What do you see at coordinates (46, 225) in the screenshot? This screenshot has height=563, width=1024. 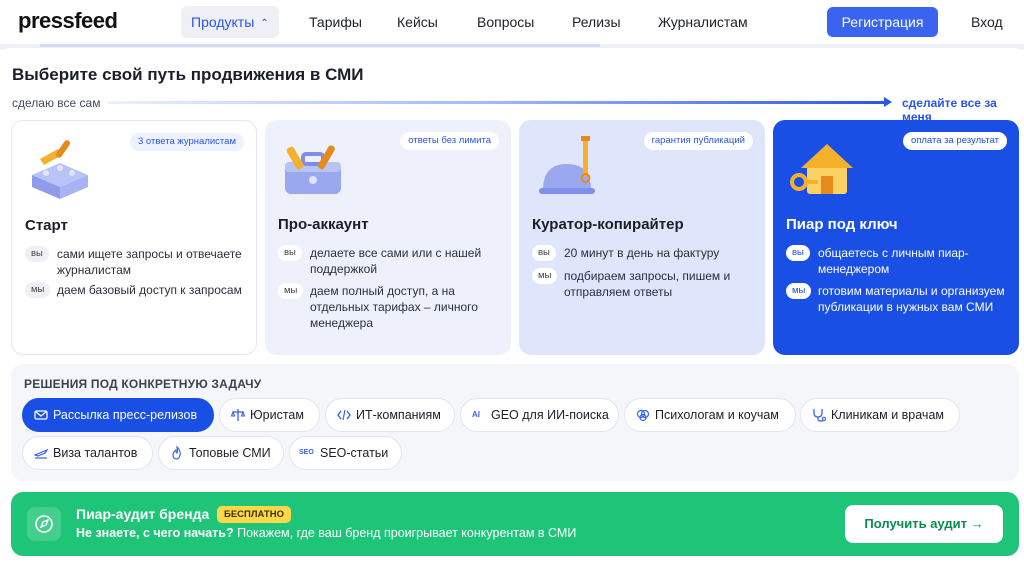 I see `plan-title: Старт` at bounding box center [46, 225].